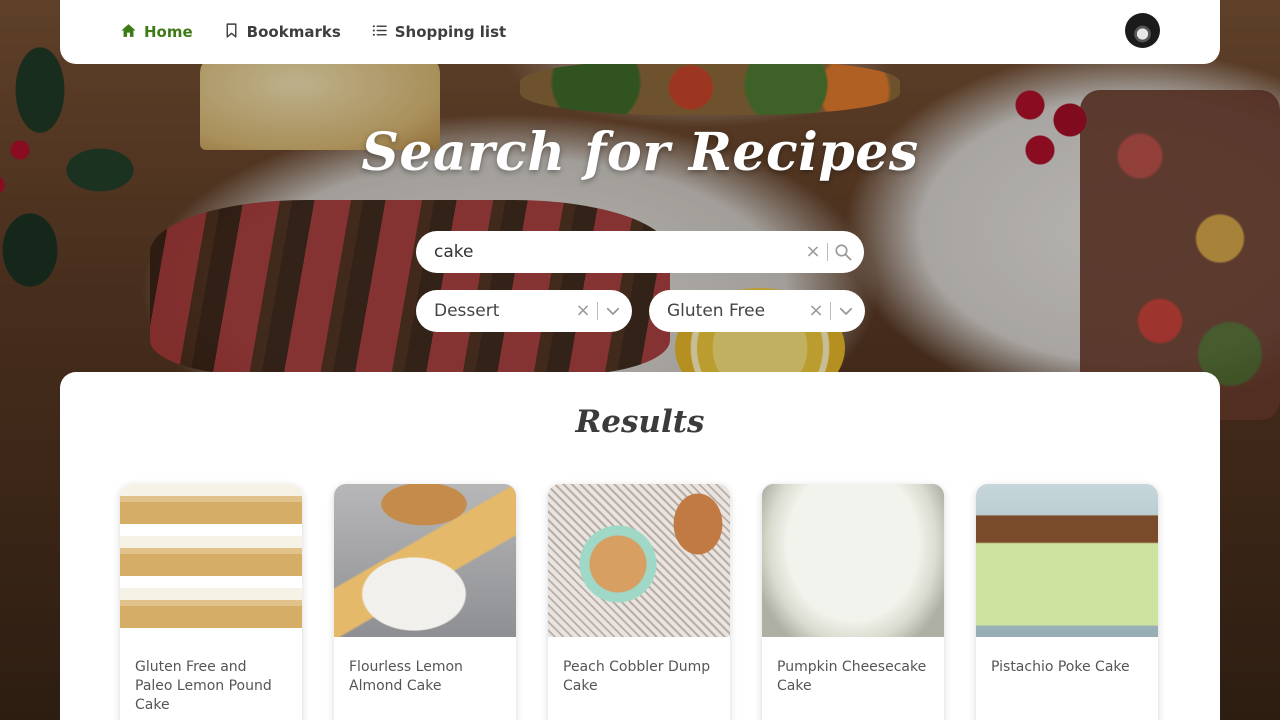 This screenshot has width=1280, height=720. I want to click on search-bar: ×, so click(640, 252).